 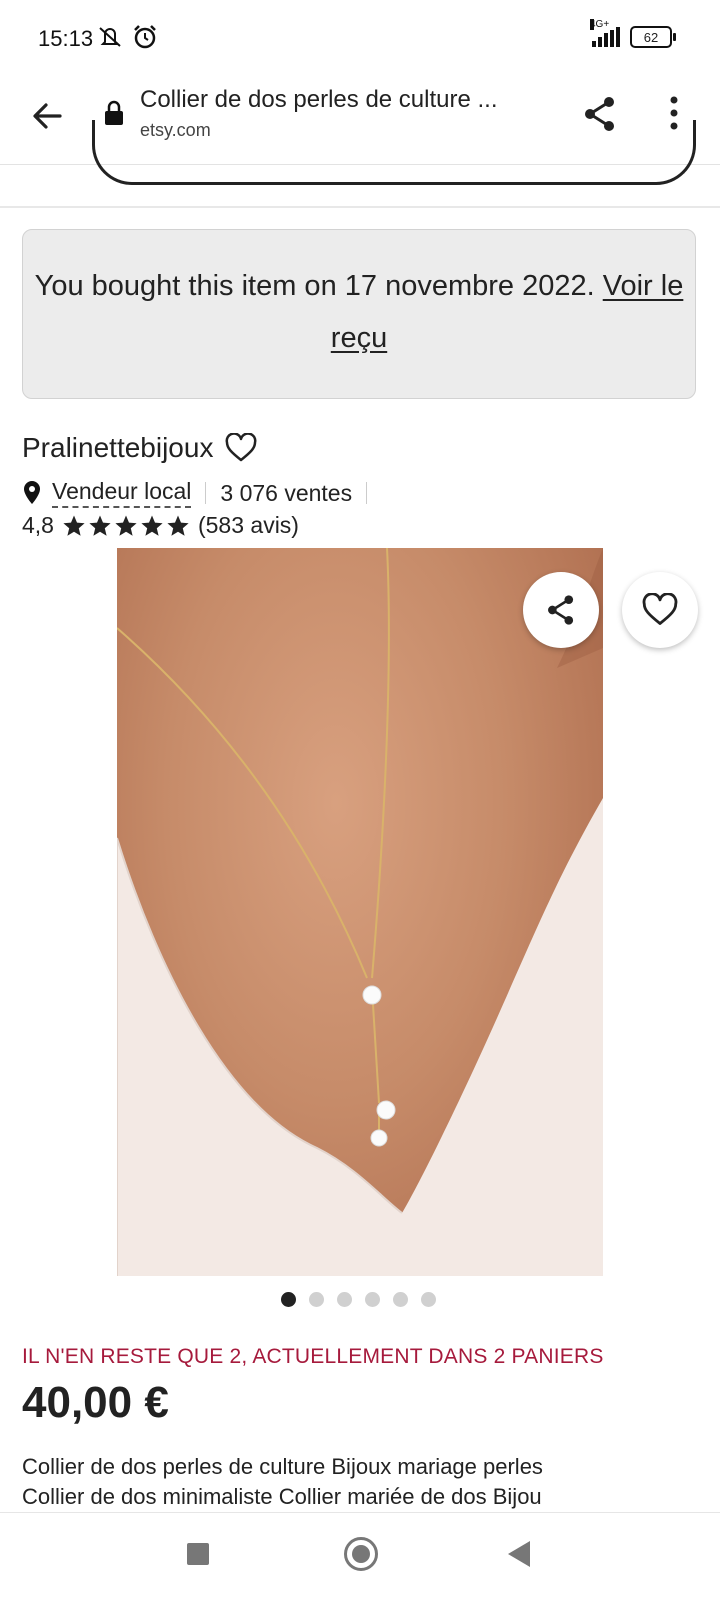 I want to click on system-nav-bar, so click(x=360, y=1556).